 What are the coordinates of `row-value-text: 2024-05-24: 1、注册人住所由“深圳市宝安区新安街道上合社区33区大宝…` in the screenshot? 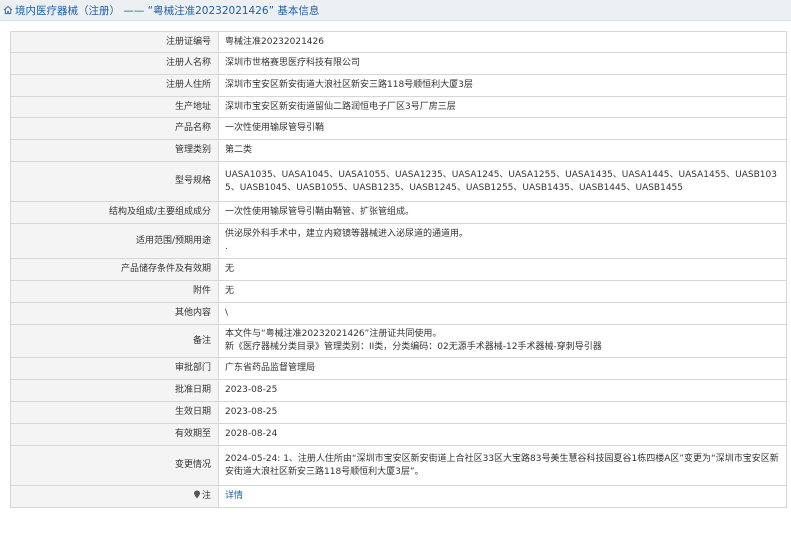 It's located at (502, 465).